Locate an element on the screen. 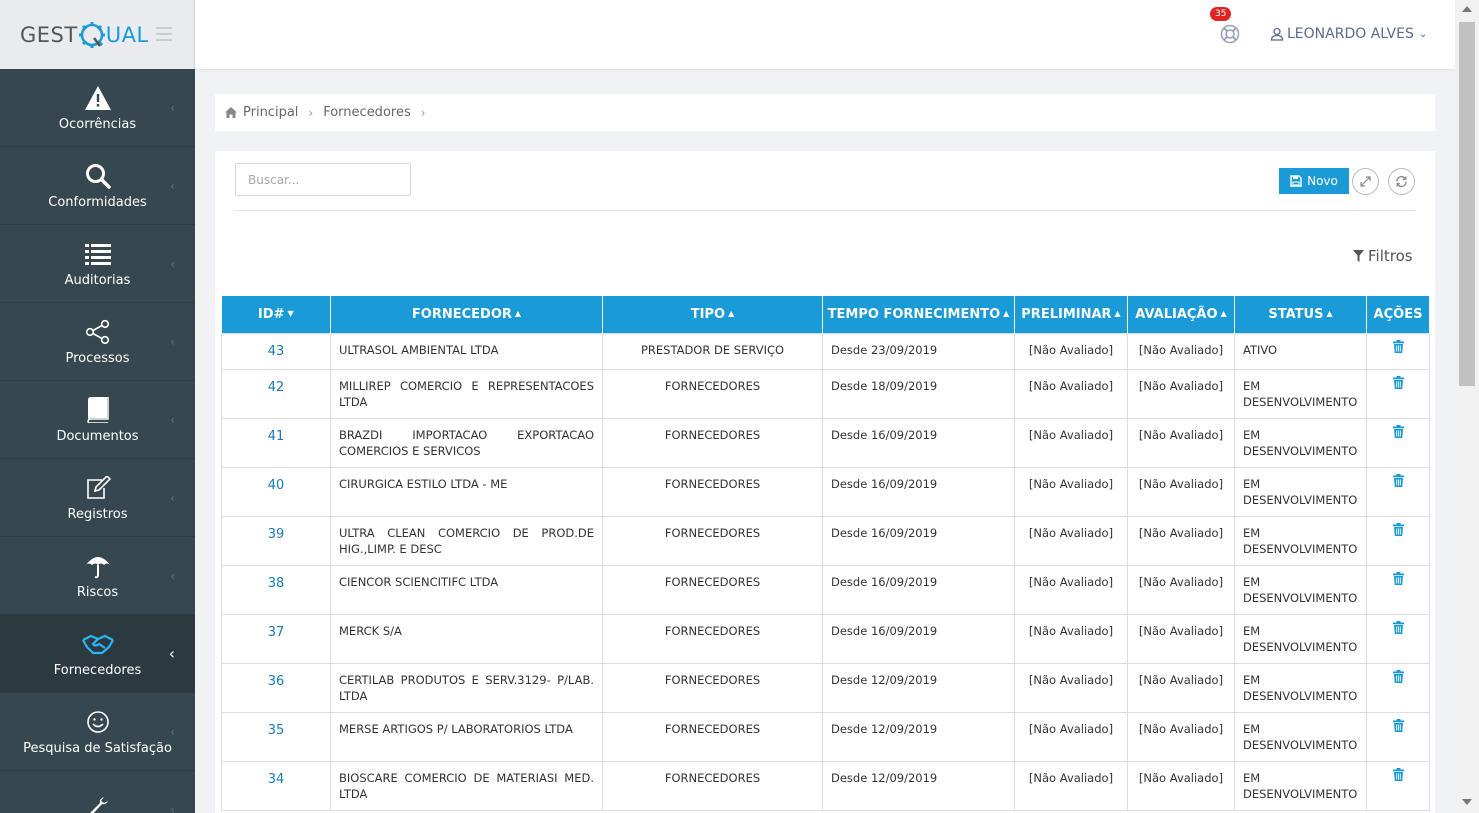  supply-time: Desde 12/09/2019 is located at coordinates (918, 687).